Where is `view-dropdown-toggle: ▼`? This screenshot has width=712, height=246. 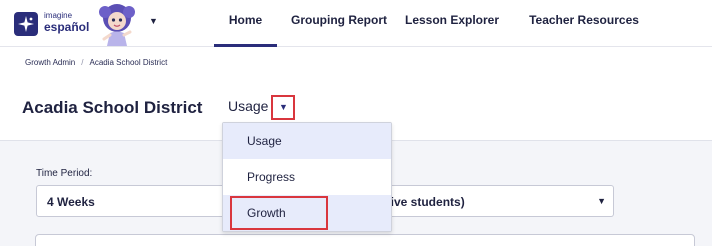
view-dropdown-toggle: ▼ is located at coordinates (283, 107).